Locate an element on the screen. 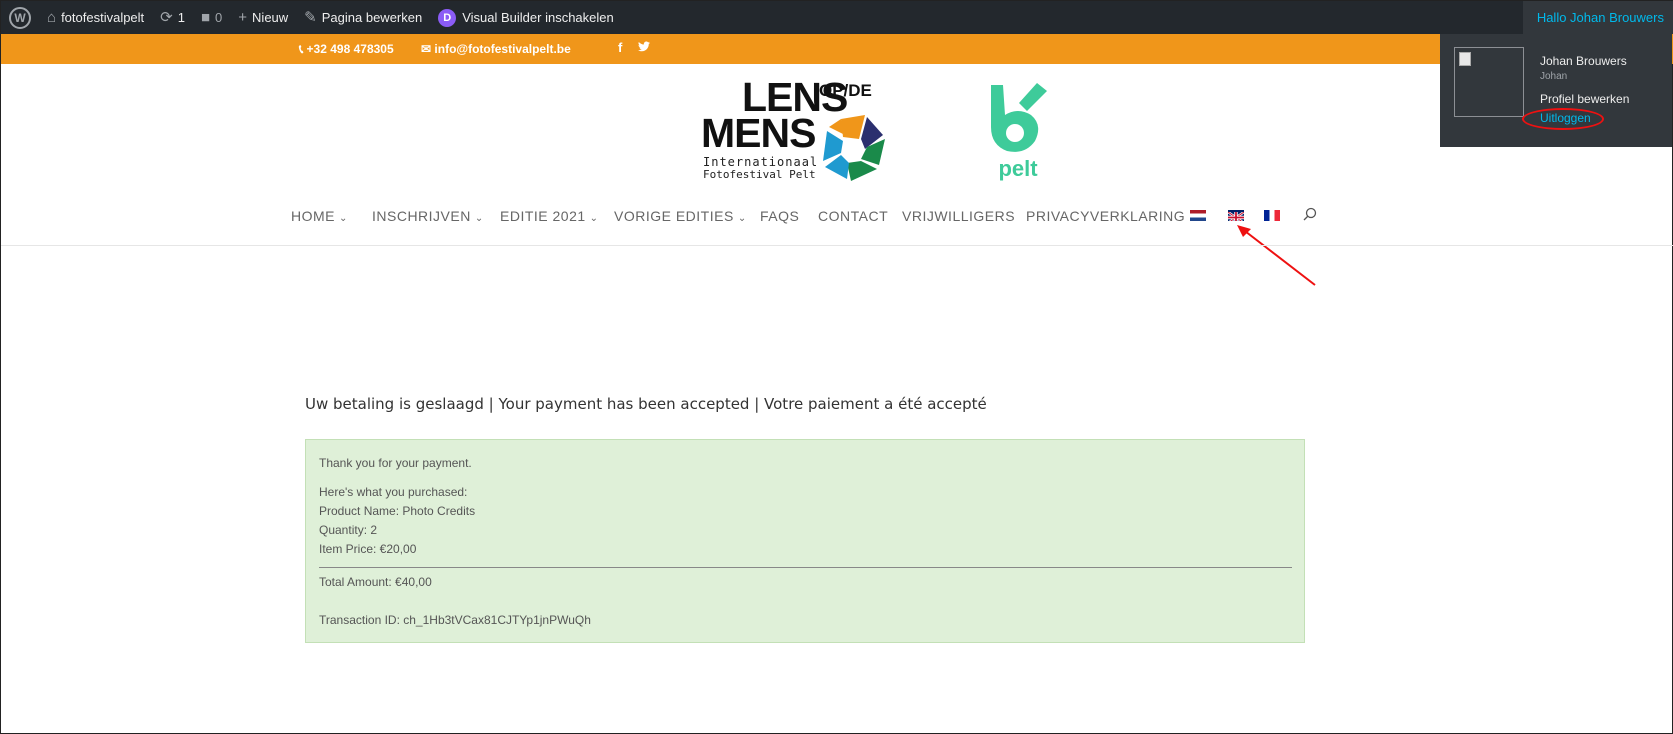 This screenshot has width=1673, height=734. new-label: Nieuw is located at coordinates (270, 17).